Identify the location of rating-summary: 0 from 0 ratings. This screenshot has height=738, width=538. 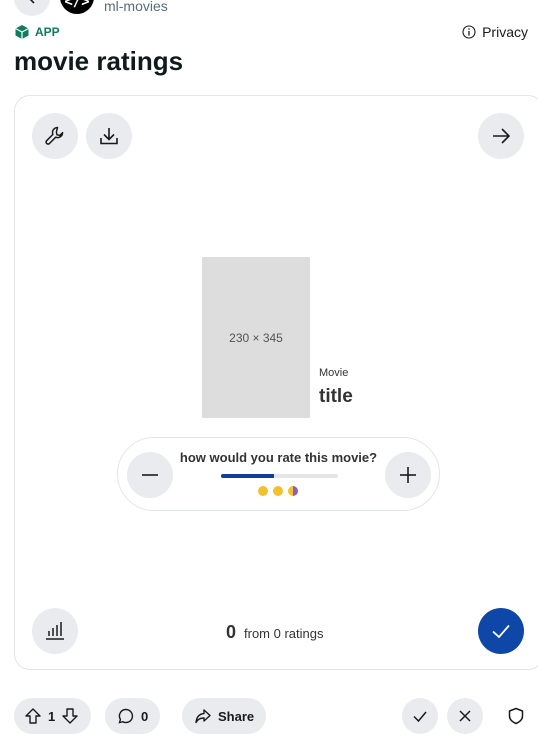
(275, 632).